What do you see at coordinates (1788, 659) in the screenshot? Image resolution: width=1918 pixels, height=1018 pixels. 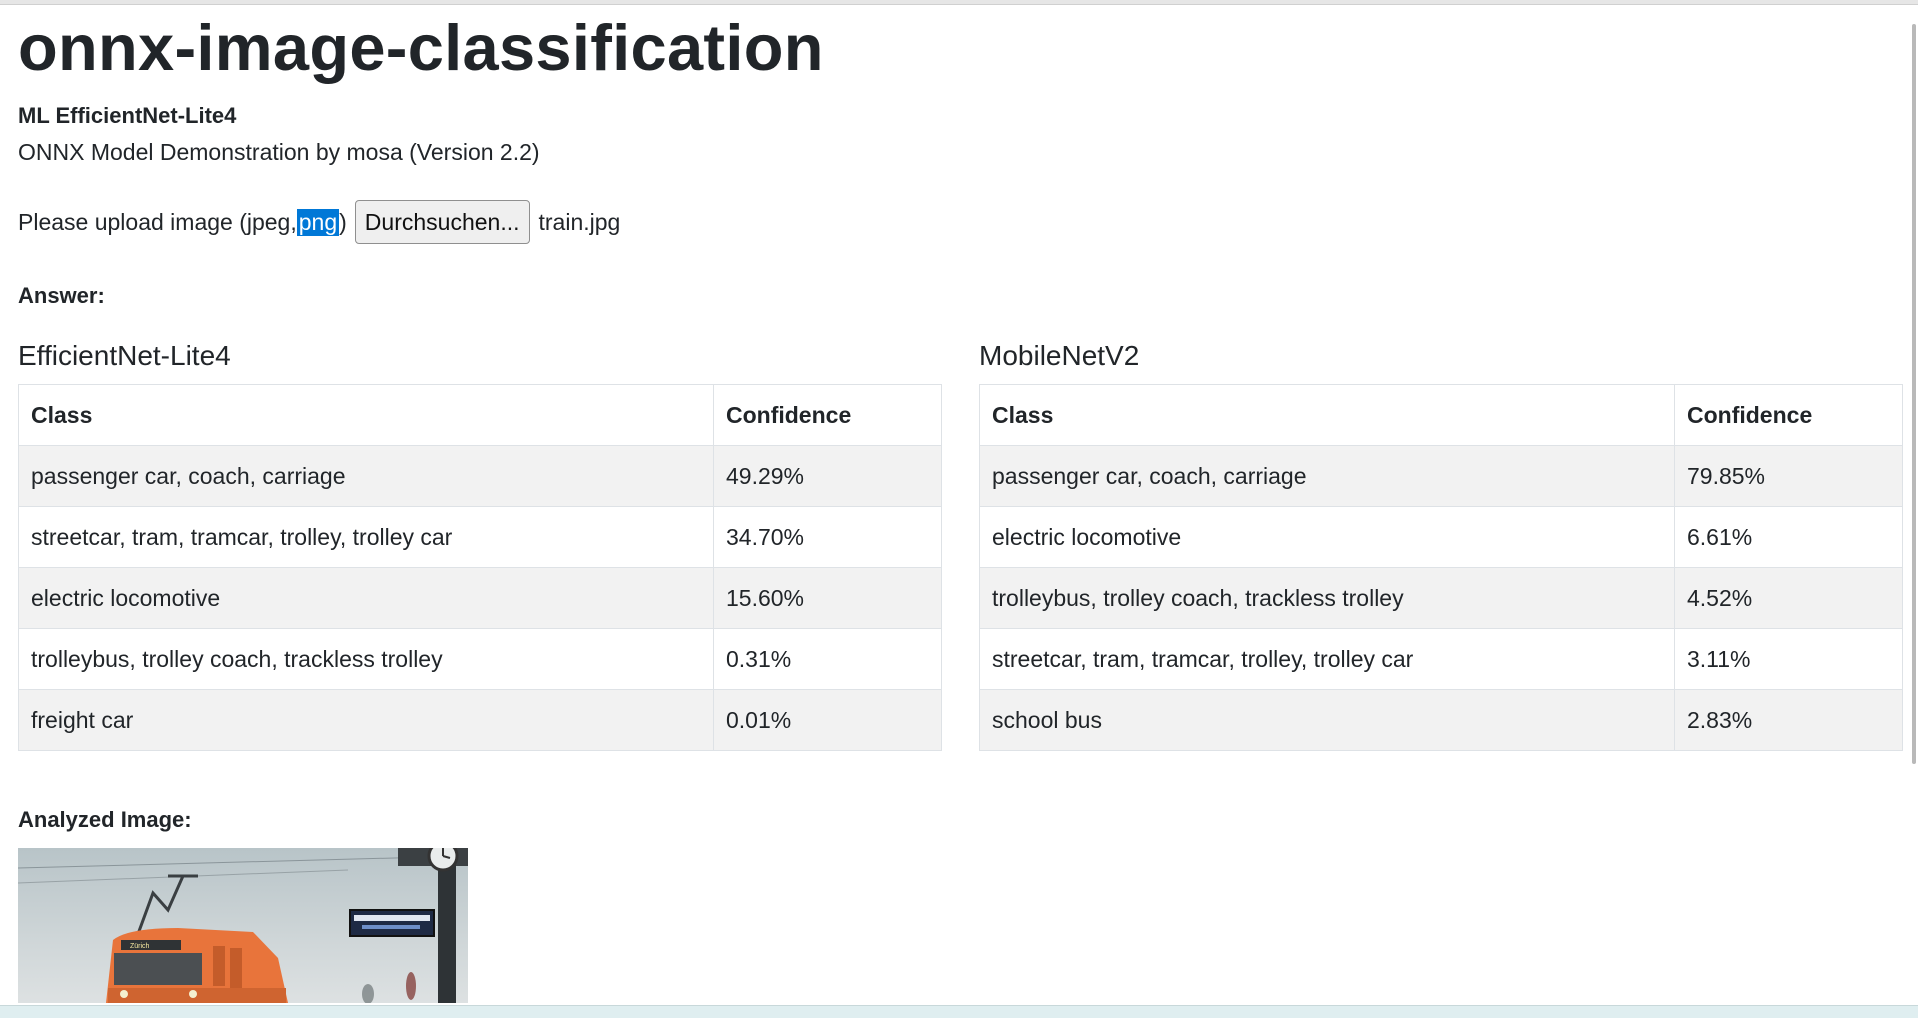 I see `confidence-cell: 3.11%` at bounding box center [1788, 659].